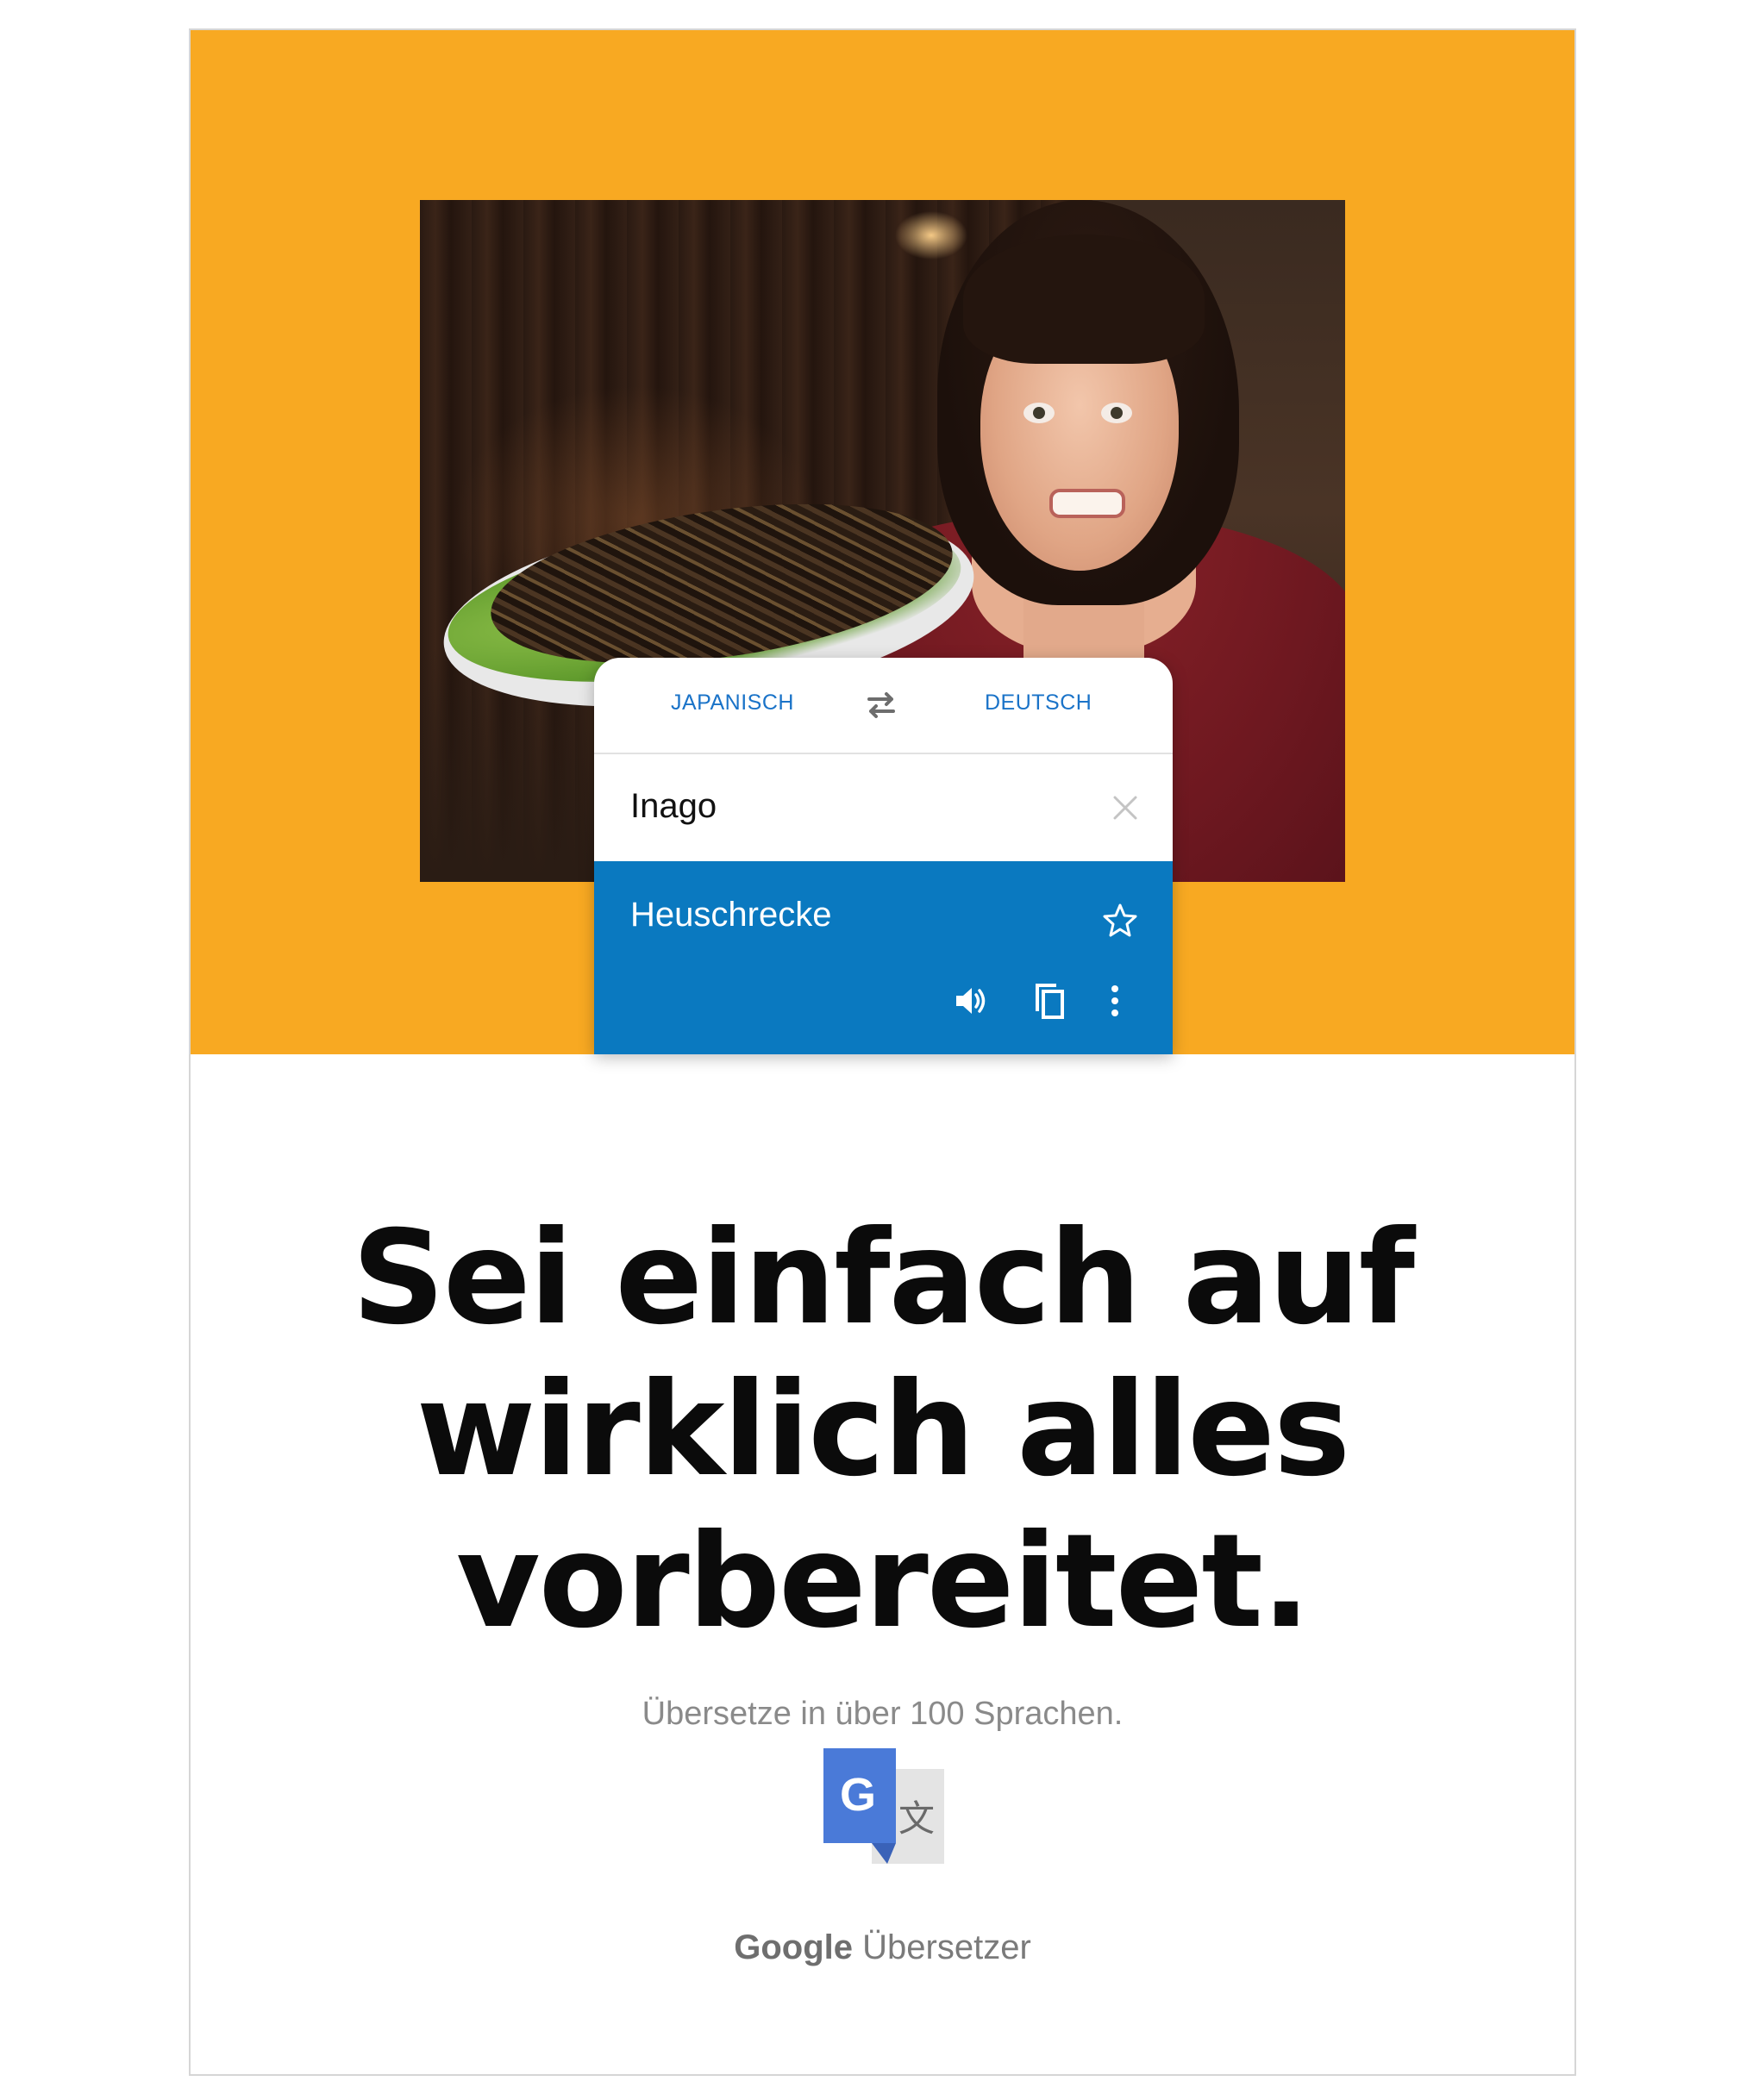  I want to click on translation-text: Heuschrecke, so click(731, 915).